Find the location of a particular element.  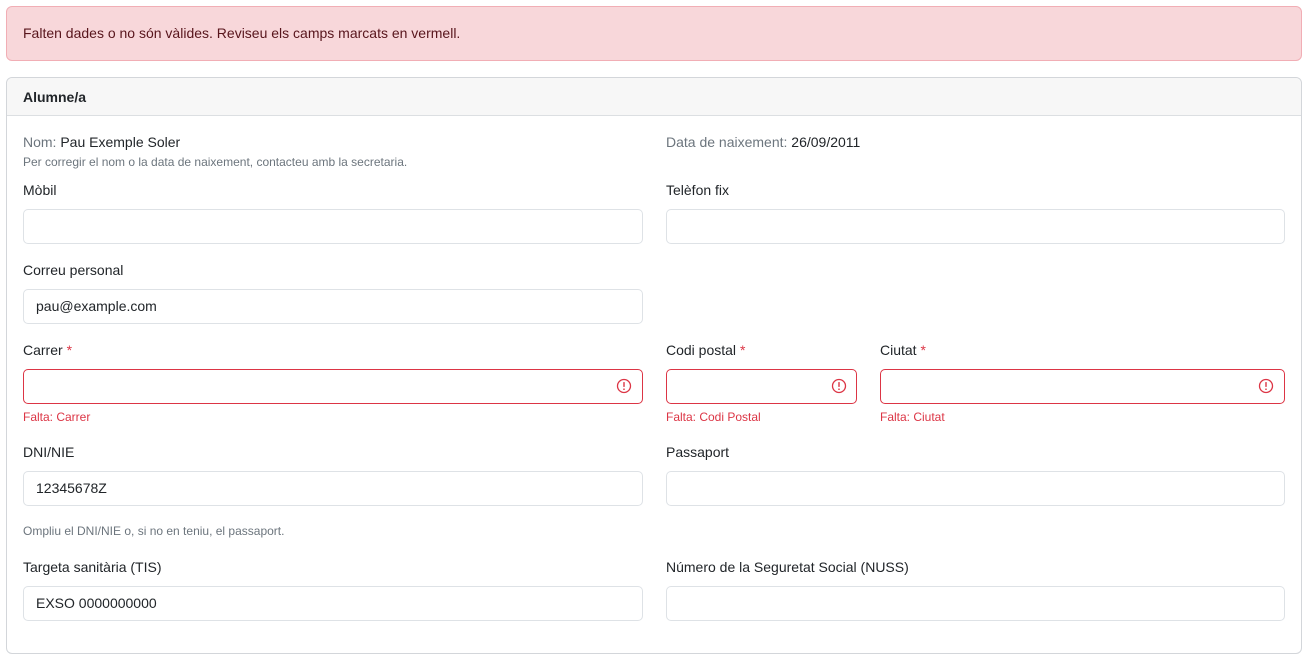

passport-label: Passaport is located at coordinates (698, 452).